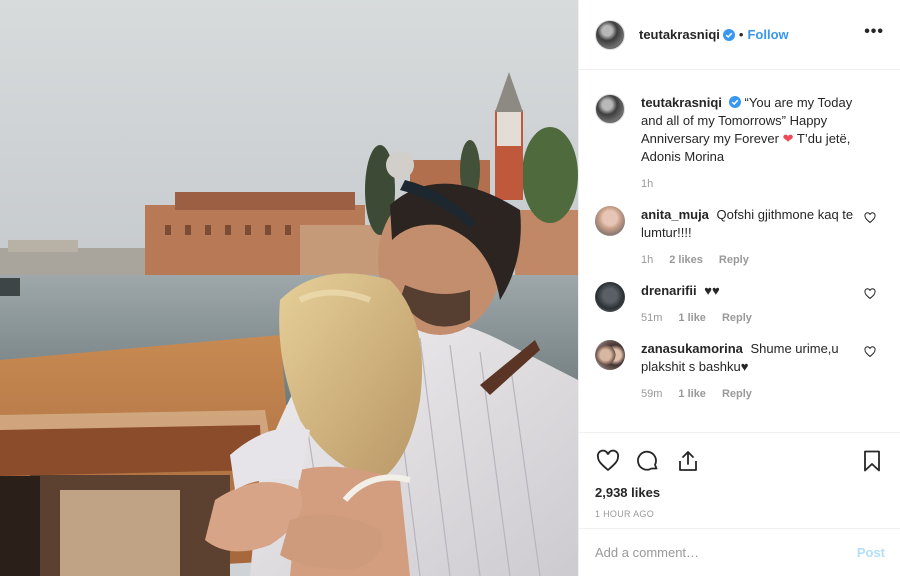  I want to click on comment-likes: 2 likes, so click(686, 260).